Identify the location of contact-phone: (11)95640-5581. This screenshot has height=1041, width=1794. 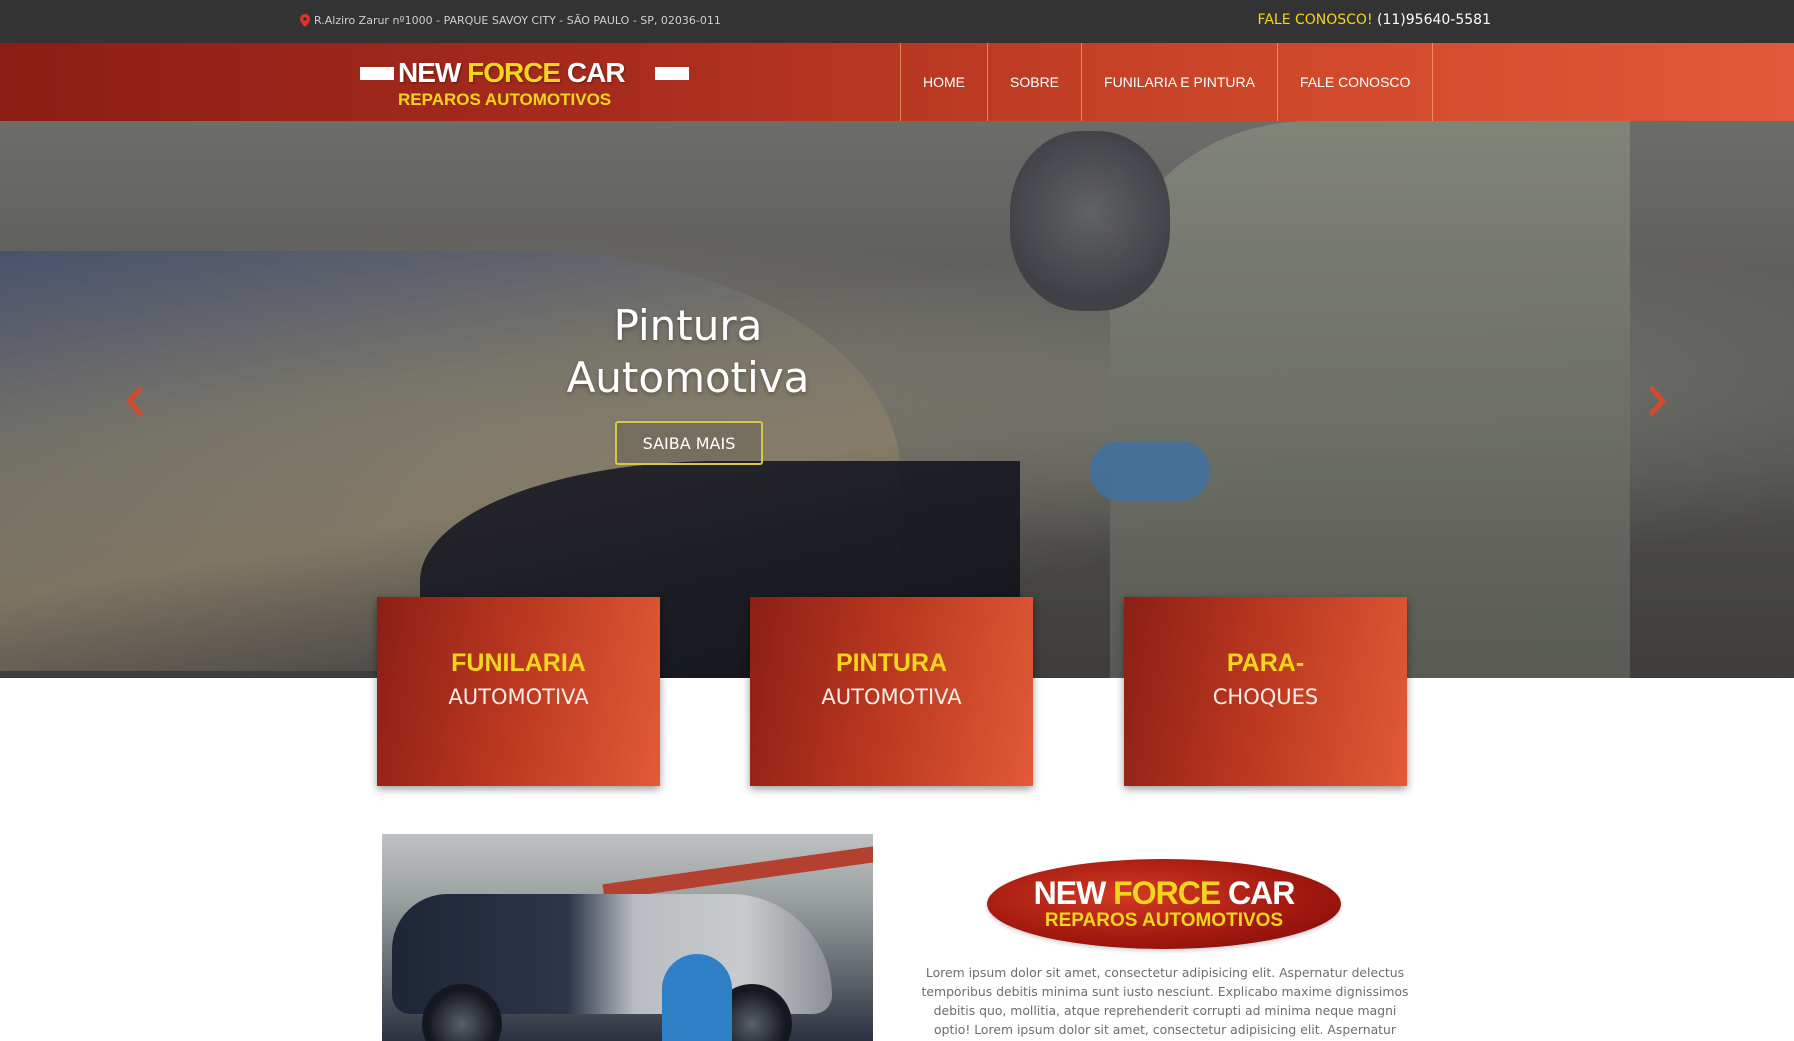
(1434, 20).